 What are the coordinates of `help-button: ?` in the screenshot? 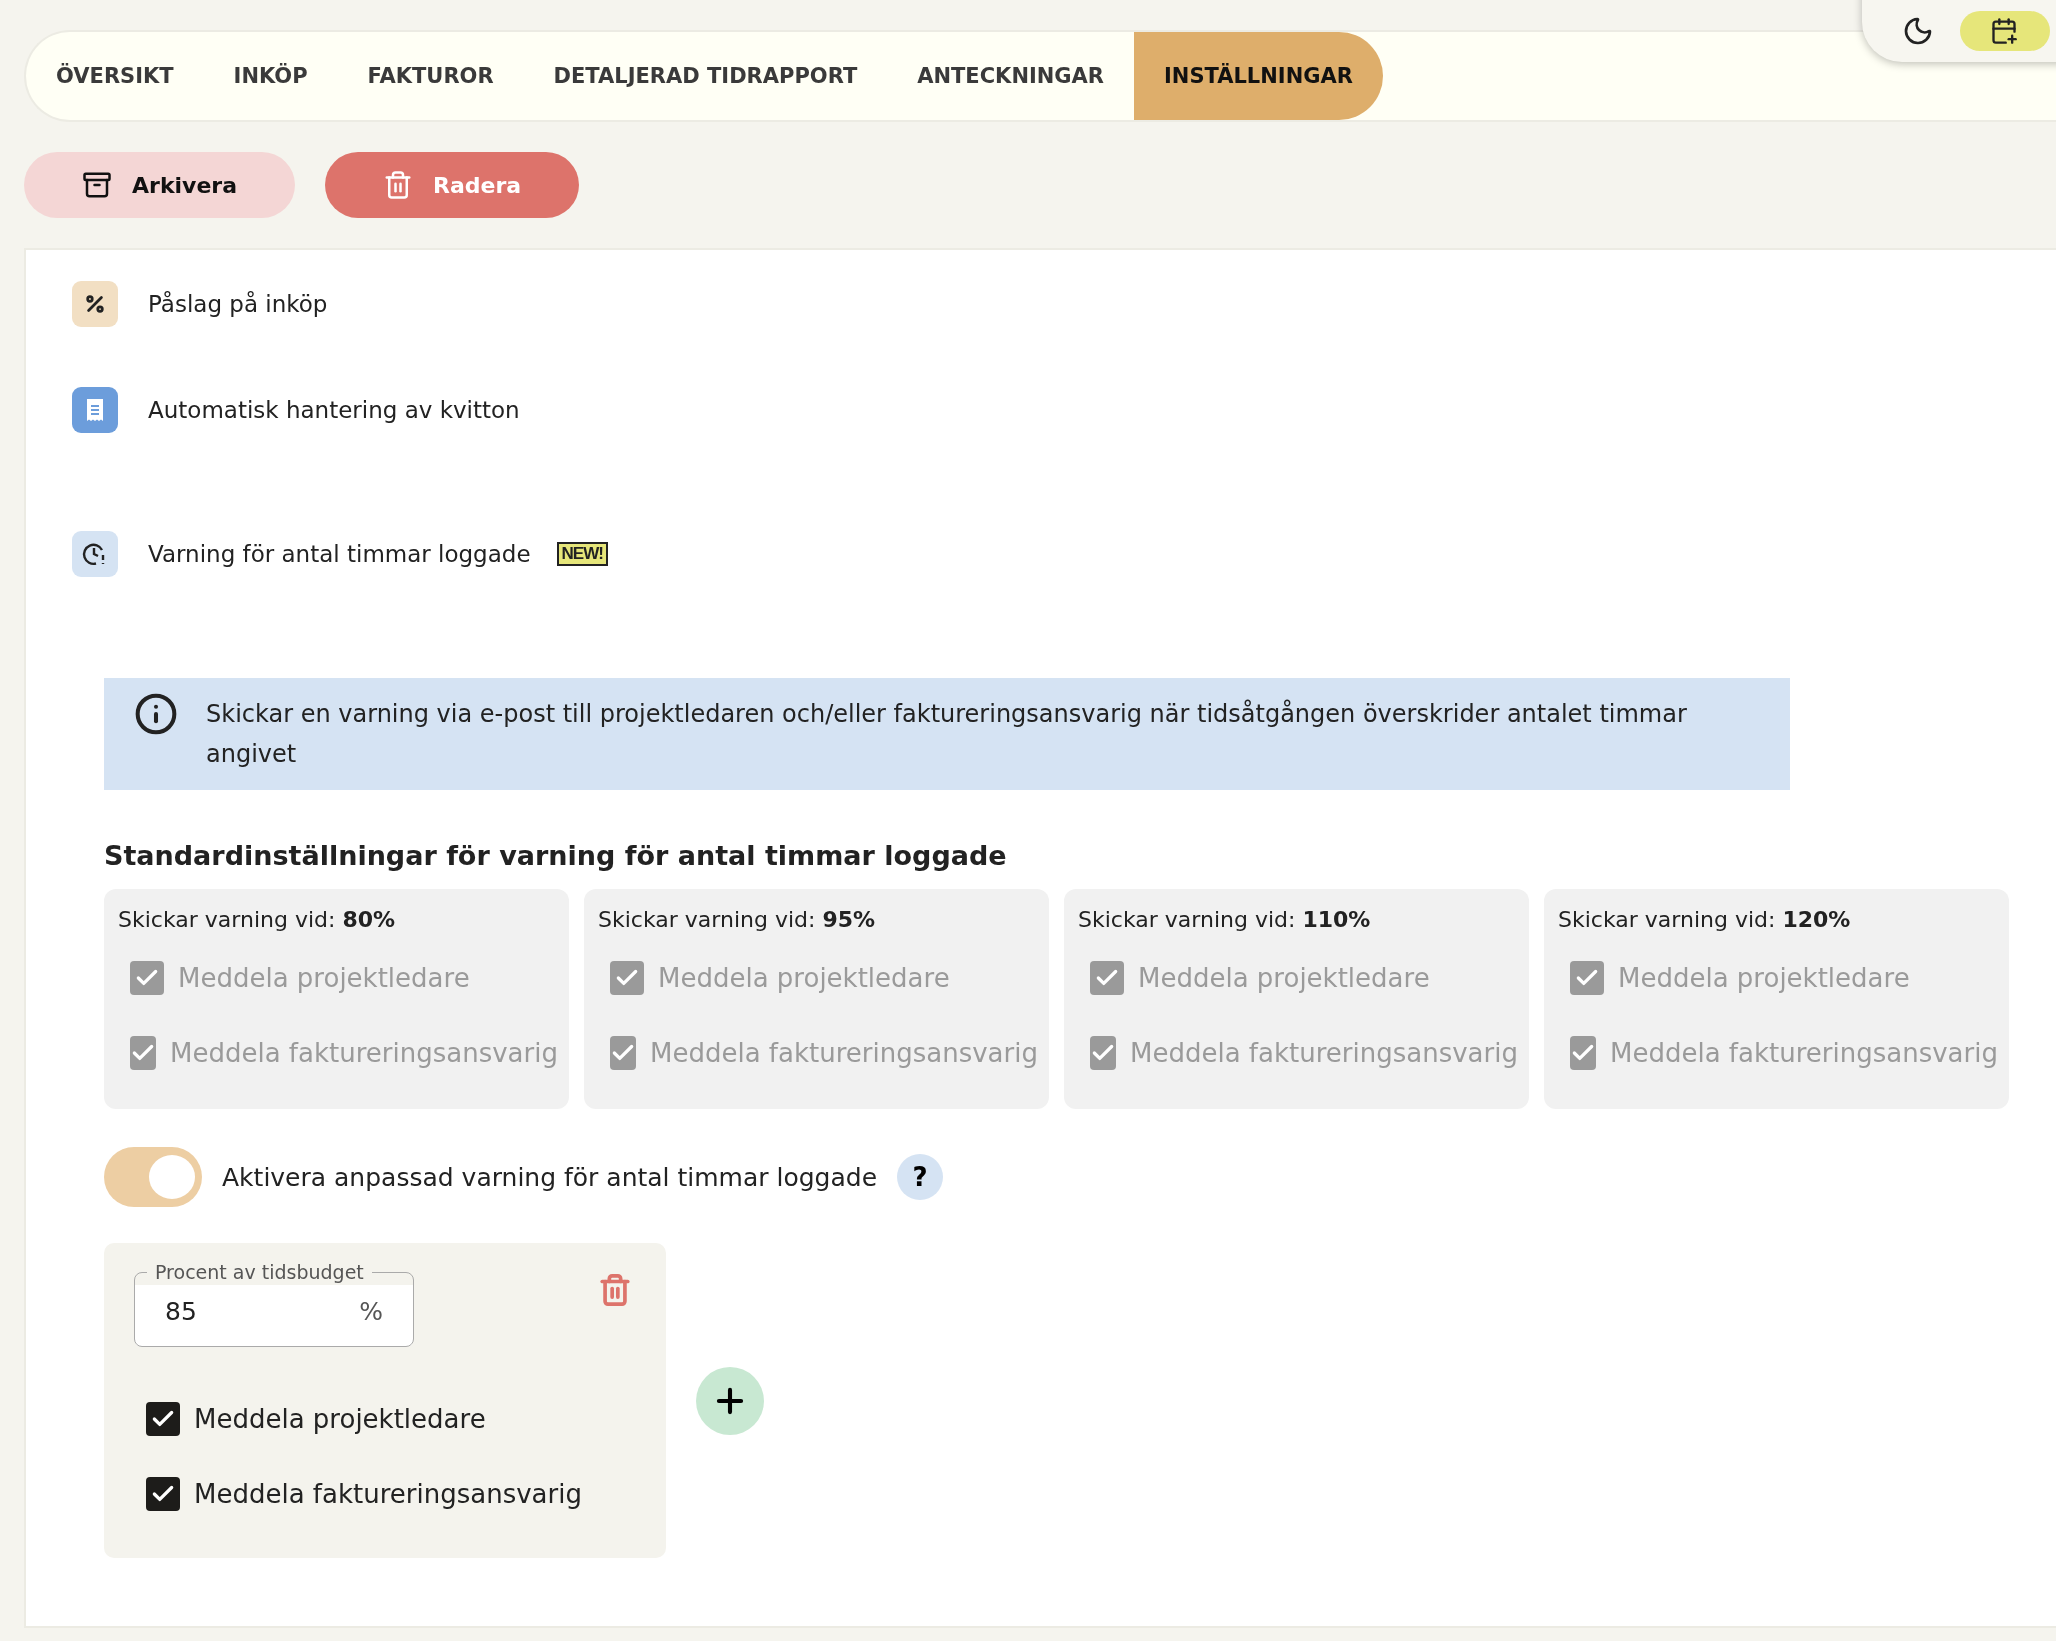 It's located at (920, 1177).